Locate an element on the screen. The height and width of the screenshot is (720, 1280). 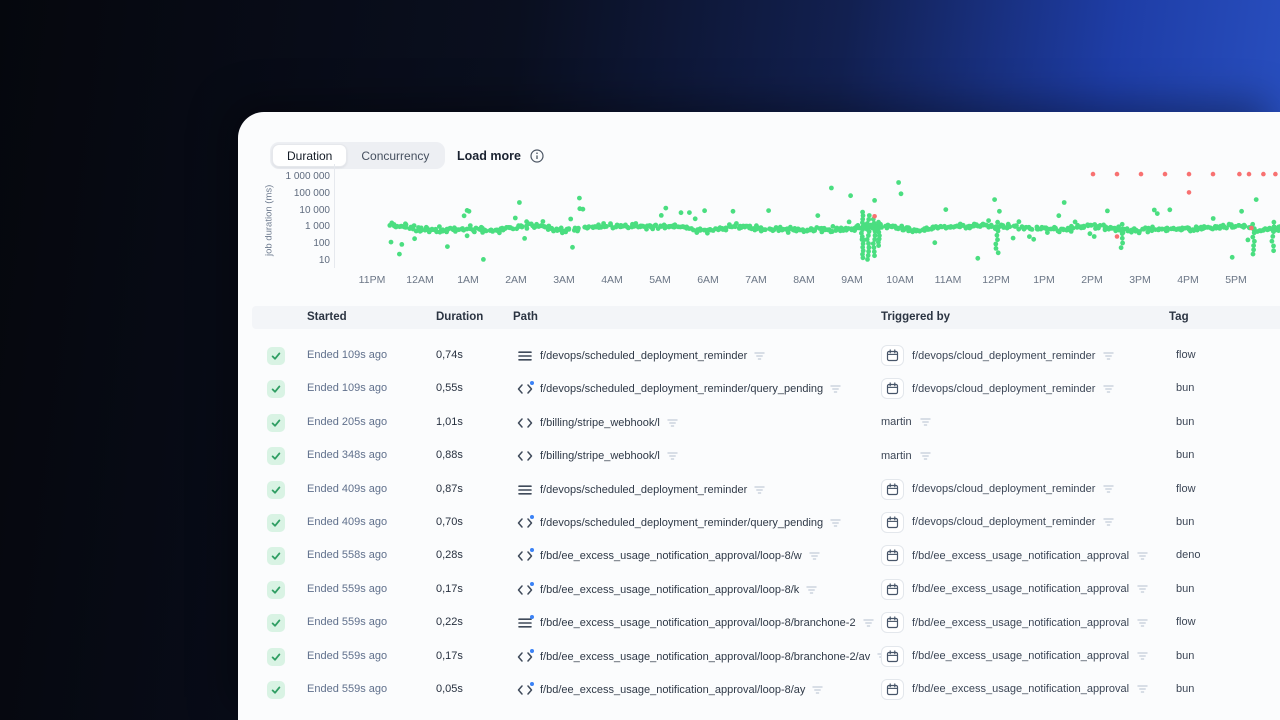
run-path: f/devops/scheduled_deployment_reminder is located at coordinates (644, 489).